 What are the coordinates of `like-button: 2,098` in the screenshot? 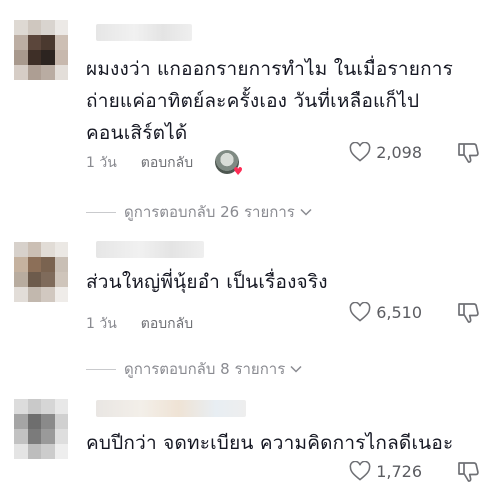 It's located at (385, 152).